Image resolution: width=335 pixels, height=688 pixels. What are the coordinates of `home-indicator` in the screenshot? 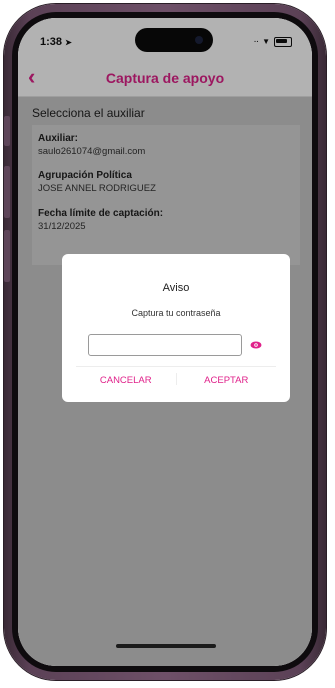 It's located at (166, 646).